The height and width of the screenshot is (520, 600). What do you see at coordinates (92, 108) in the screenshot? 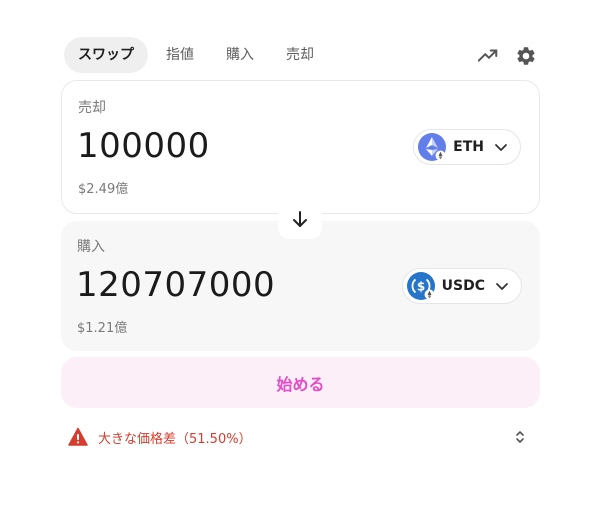
I see `sell-label: 売却` at bounding box center [92, 108].